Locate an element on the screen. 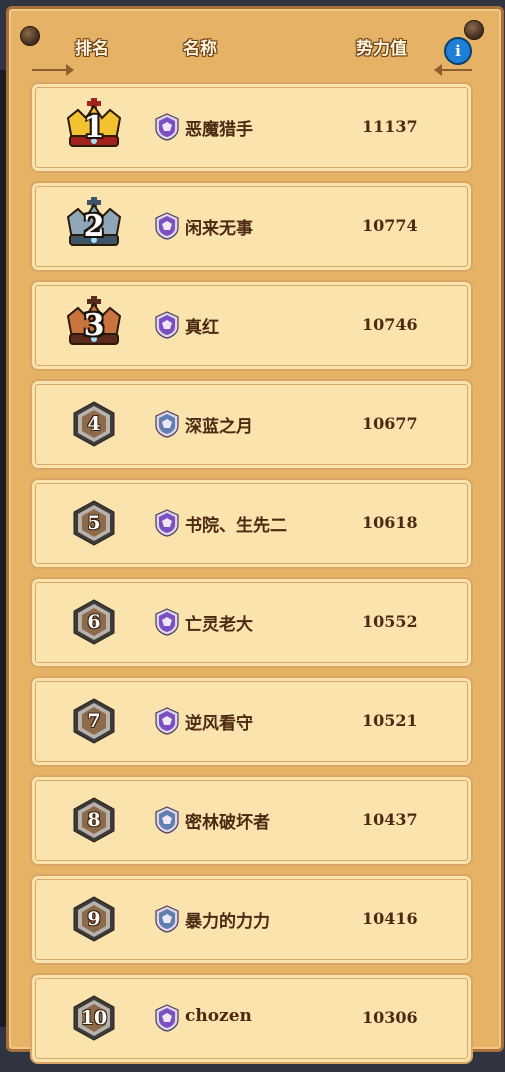  player-name: 深蓝之月 is located at coordinates (219, 427).